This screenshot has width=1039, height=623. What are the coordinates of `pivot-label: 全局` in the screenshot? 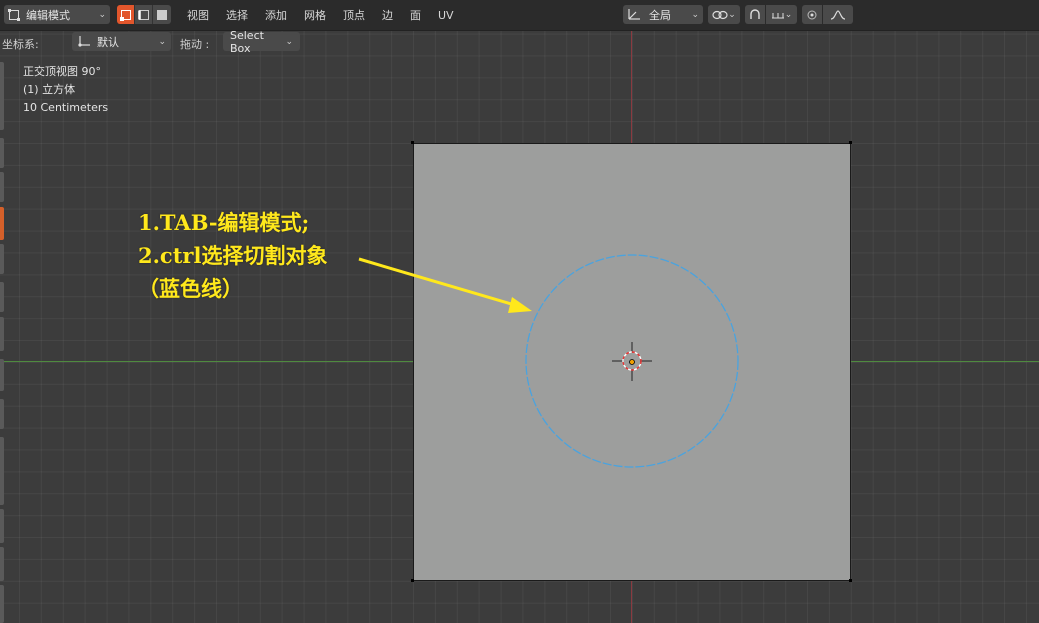 It's located at (660, 15).